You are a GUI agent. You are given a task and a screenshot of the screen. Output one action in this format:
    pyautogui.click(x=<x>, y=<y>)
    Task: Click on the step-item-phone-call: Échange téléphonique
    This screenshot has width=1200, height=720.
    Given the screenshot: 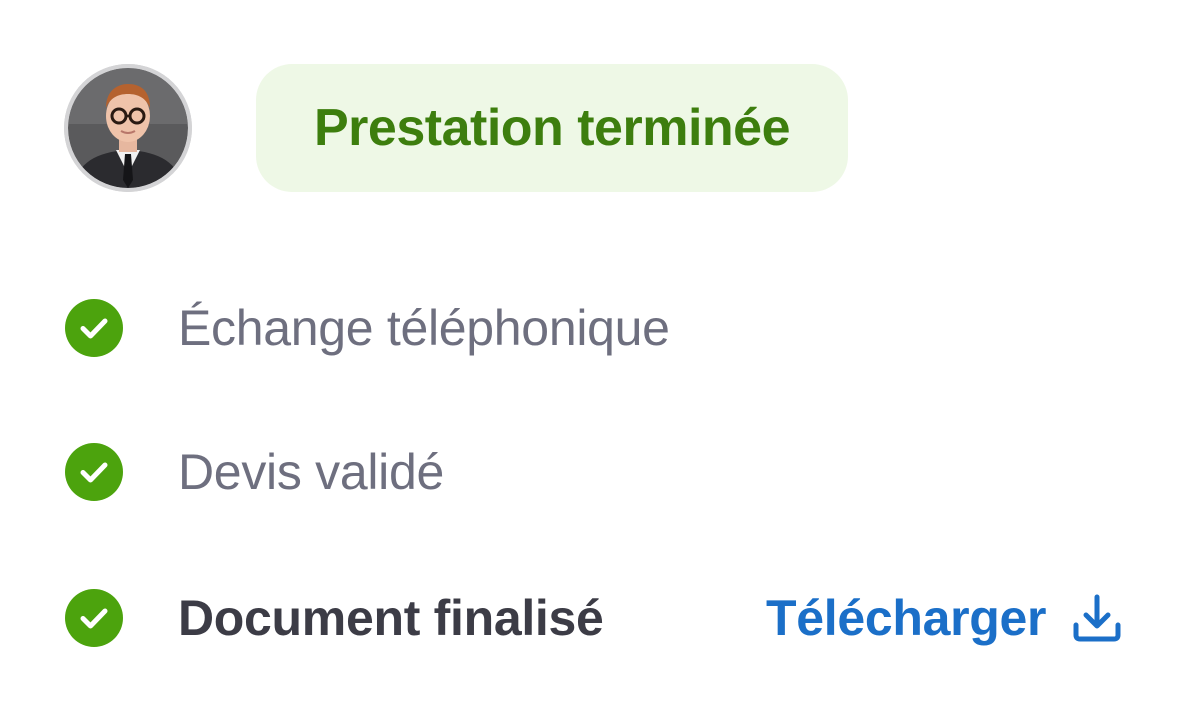 What is the action you would take?
    pyautogui.click(x=367, y=328)
    